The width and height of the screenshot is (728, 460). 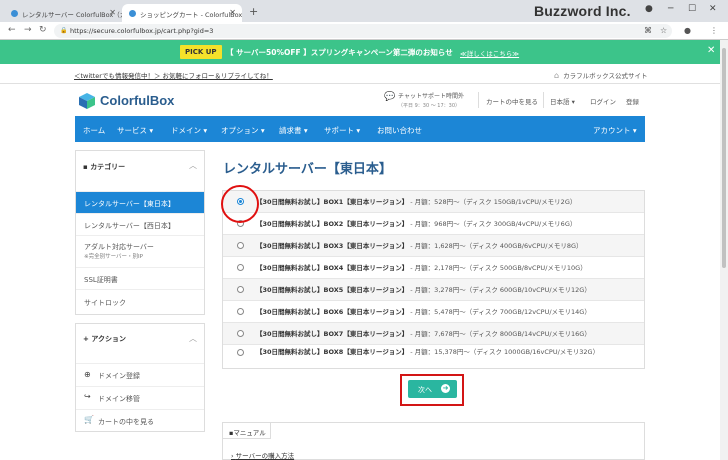 What do you see at coordinates (140, 278) in the screenshot?
I see `sidebar-item-ssl: SSL証明書` at bounding box center [140, 278].